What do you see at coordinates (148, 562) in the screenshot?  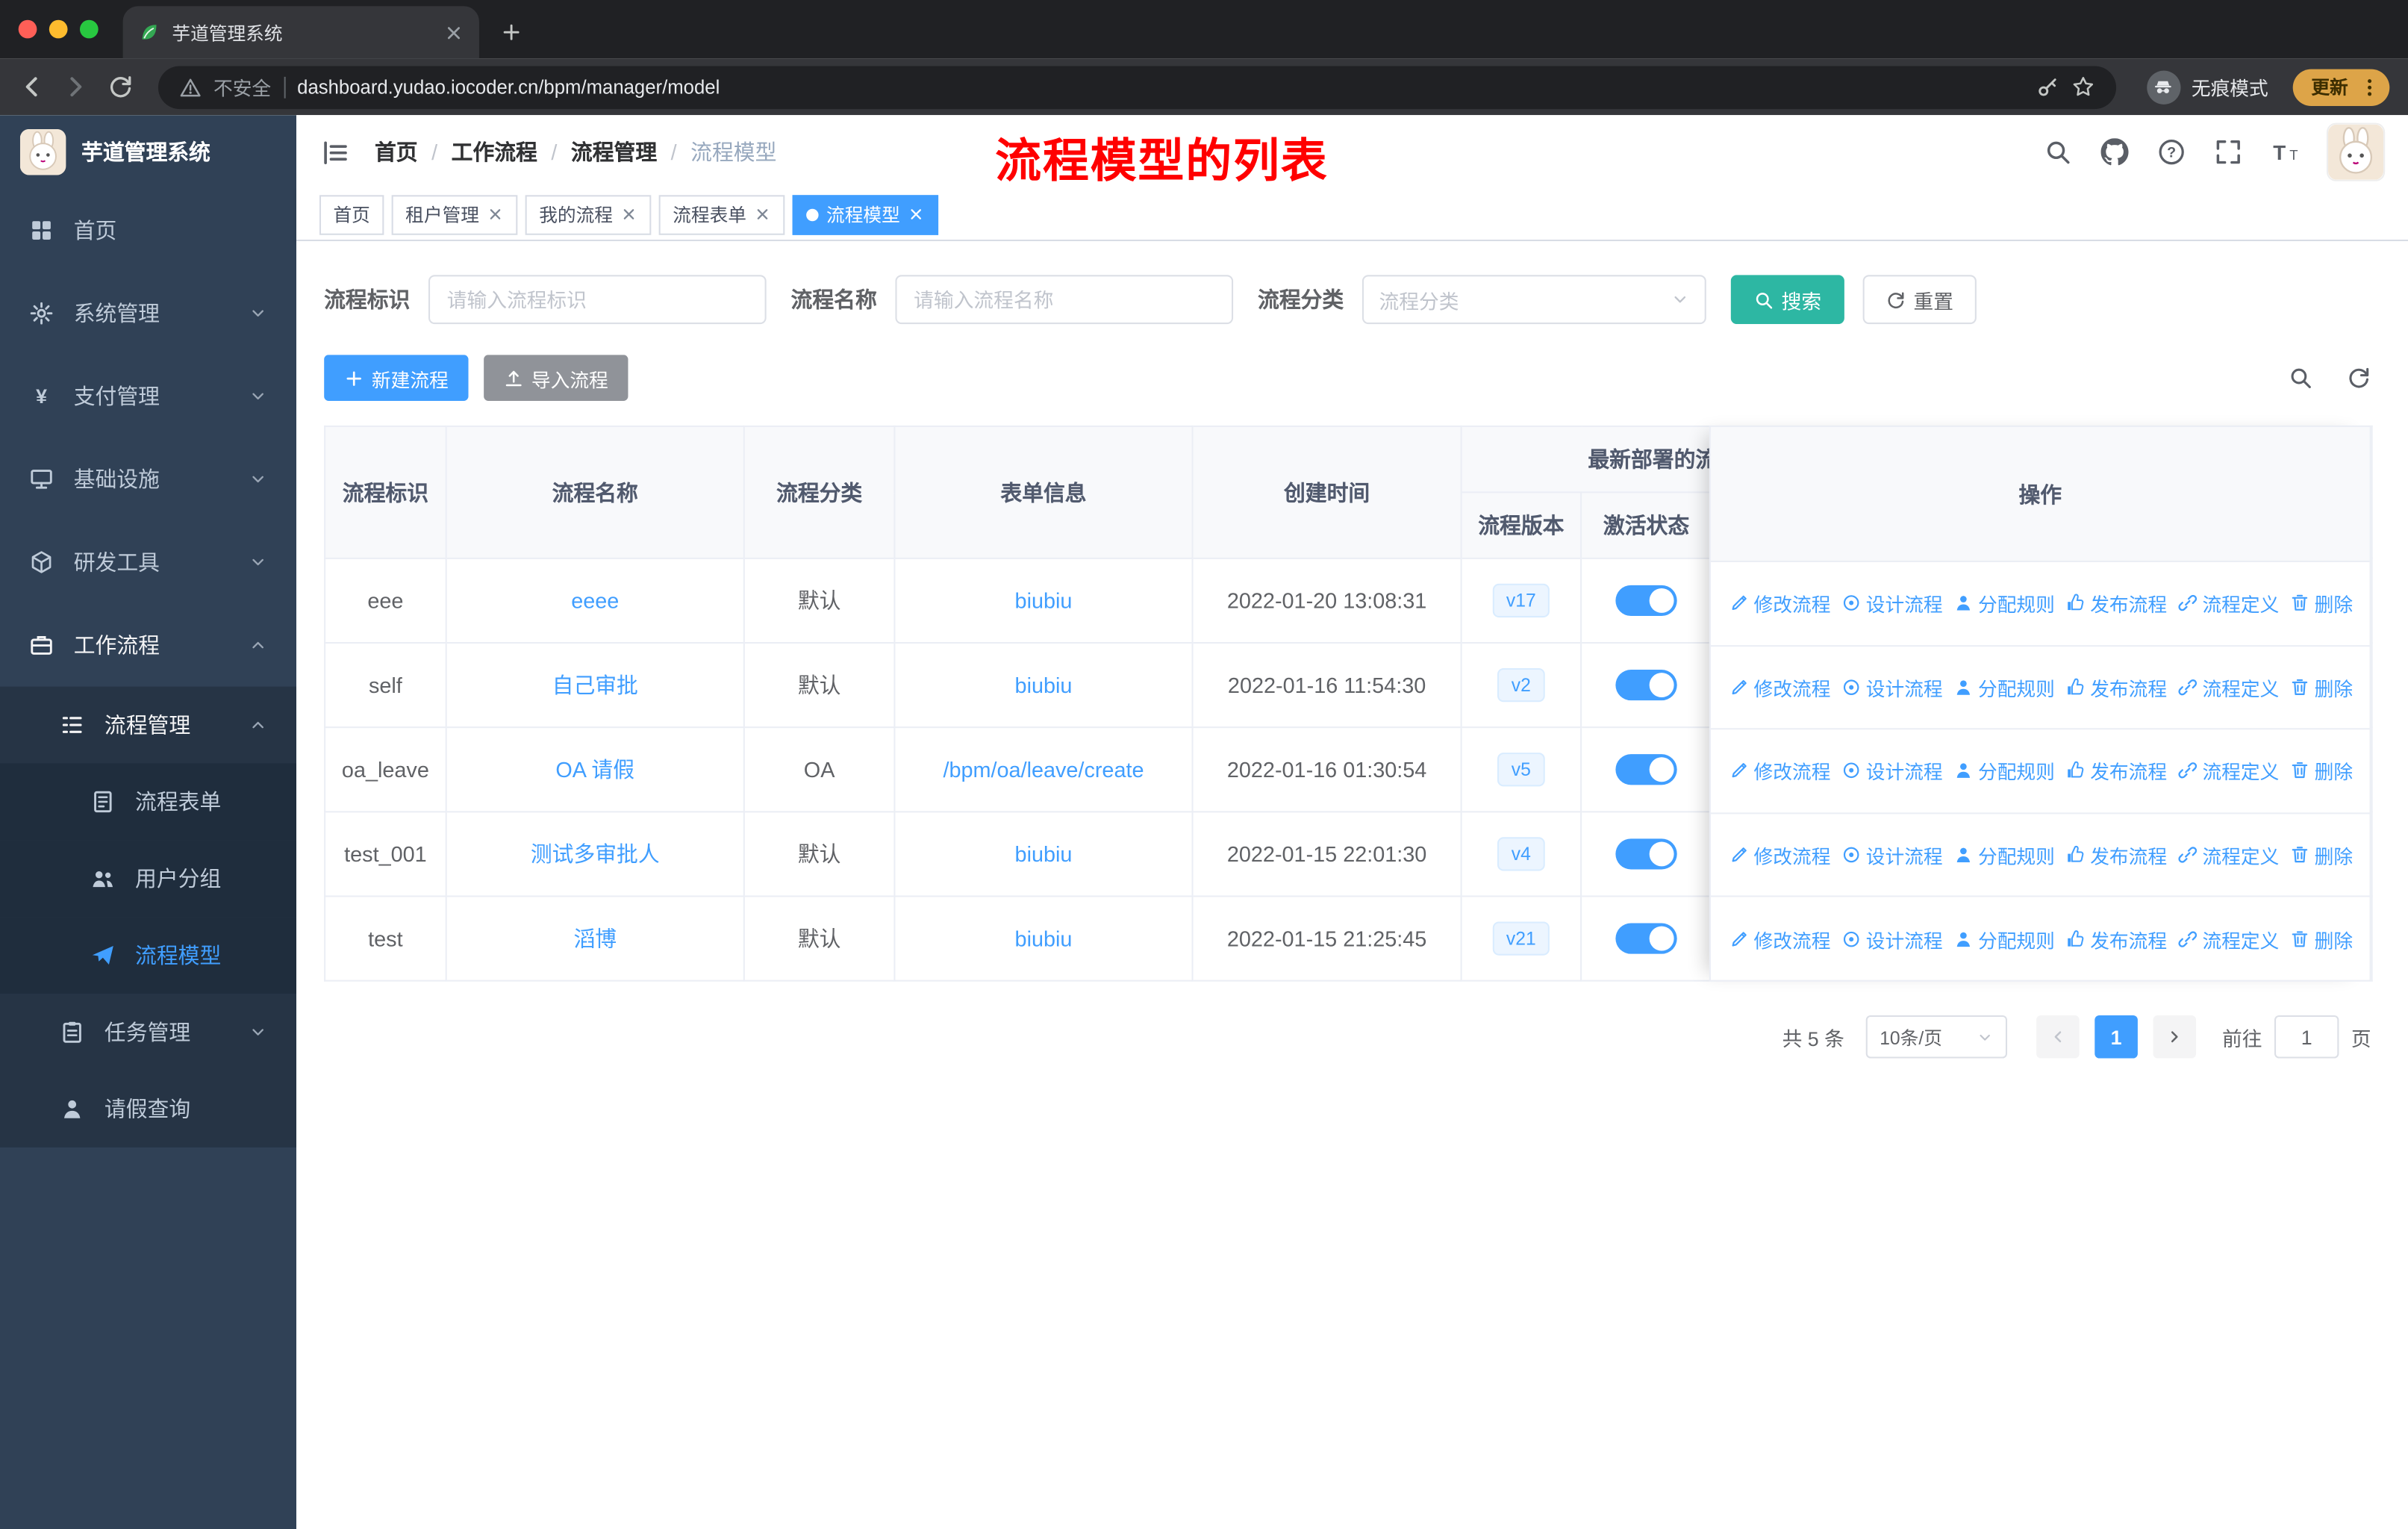 I see `sidebar-item-devtools: 研发工具` at bounding box center [148, 562].